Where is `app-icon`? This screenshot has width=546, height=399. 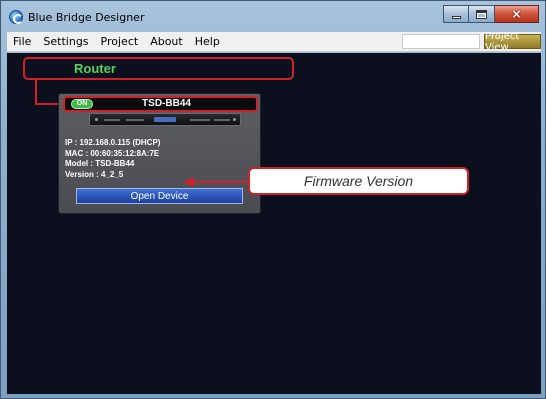
app-icon is located at coordinates (16, 17).